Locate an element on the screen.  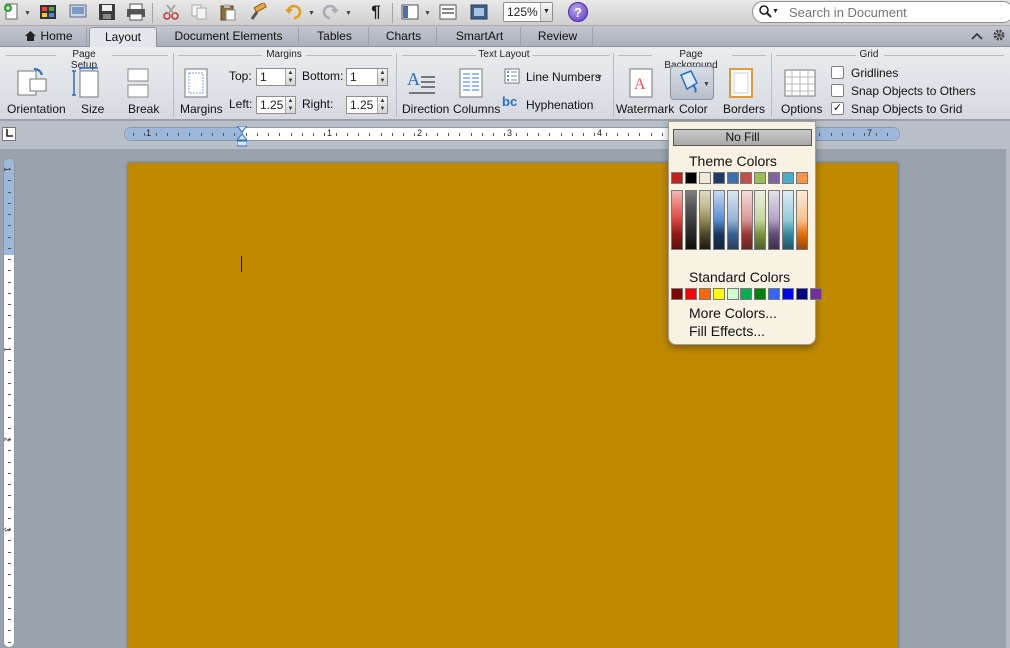
grid-options-button: Options is located at coordinates (801, 109).